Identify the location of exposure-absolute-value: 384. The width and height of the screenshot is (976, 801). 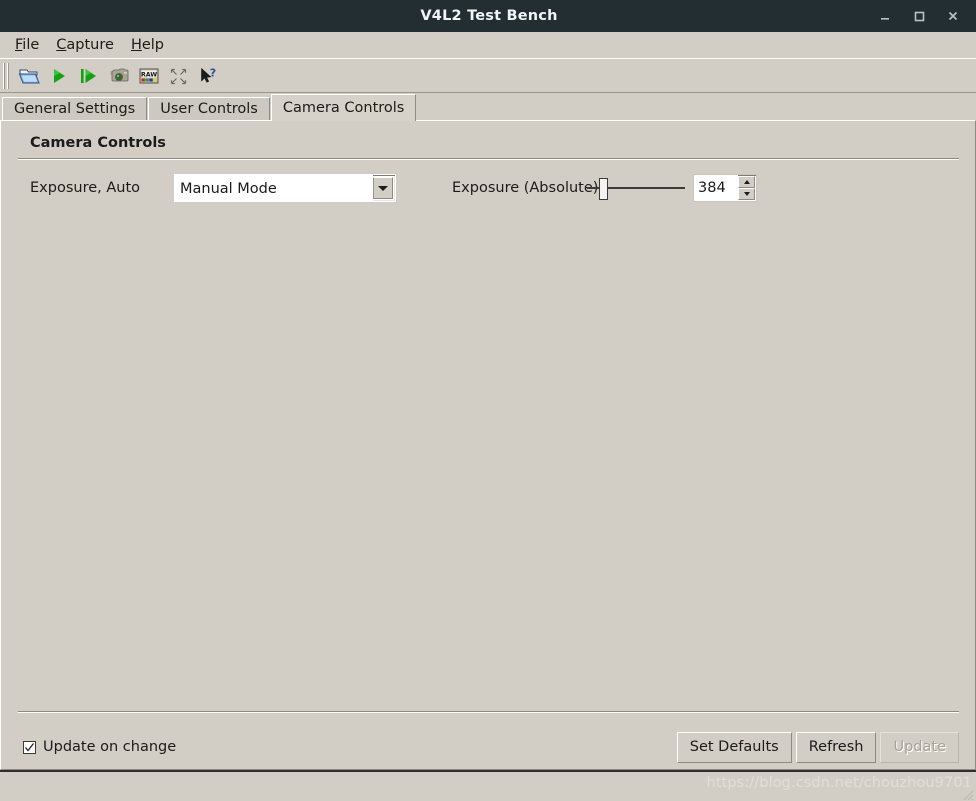
(716, 188).